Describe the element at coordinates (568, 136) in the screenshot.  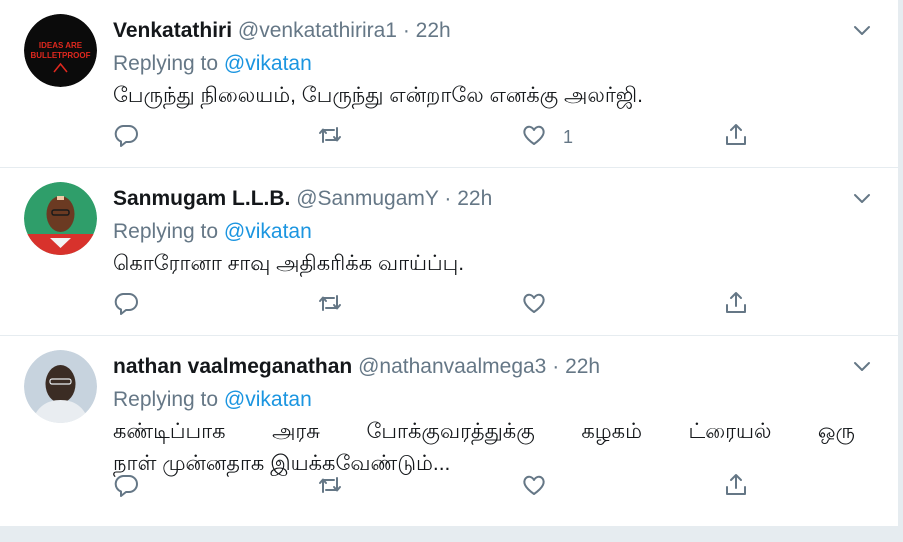
I see `like-count: 1` at that location.